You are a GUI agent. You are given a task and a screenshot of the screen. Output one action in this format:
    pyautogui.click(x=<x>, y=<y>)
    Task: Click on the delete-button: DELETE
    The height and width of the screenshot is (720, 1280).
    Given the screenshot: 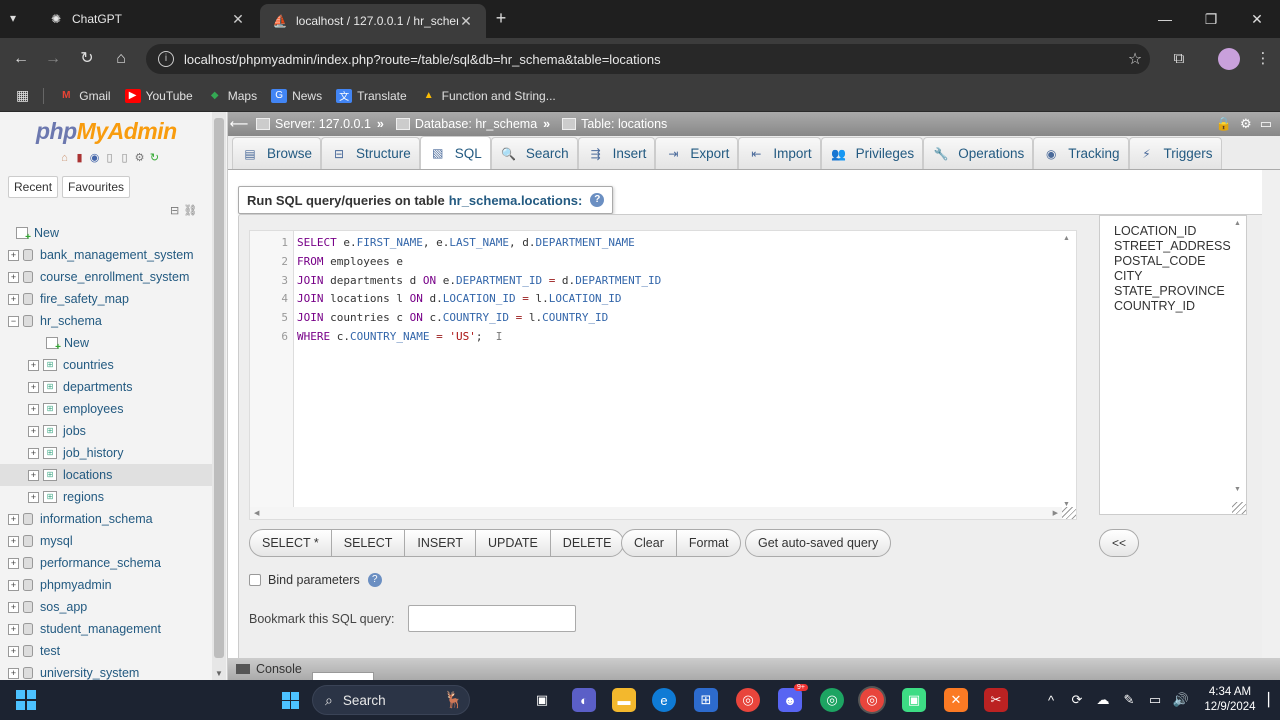 What is the action you would take?
    pyautogui.click(x=587, y=543)
    